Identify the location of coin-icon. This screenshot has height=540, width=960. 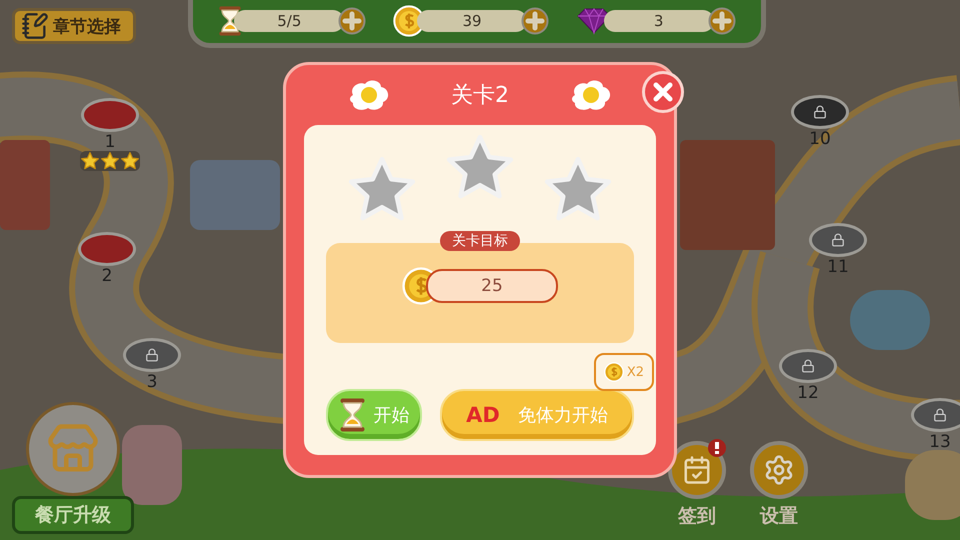
(614, 372).